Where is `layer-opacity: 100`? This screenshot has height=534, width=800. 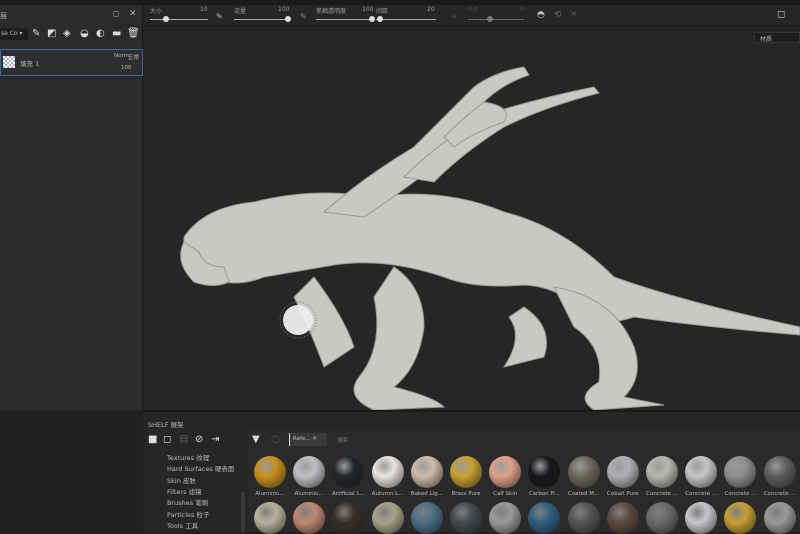 layer-opacity: 100 is located at coordinates (126, 68).